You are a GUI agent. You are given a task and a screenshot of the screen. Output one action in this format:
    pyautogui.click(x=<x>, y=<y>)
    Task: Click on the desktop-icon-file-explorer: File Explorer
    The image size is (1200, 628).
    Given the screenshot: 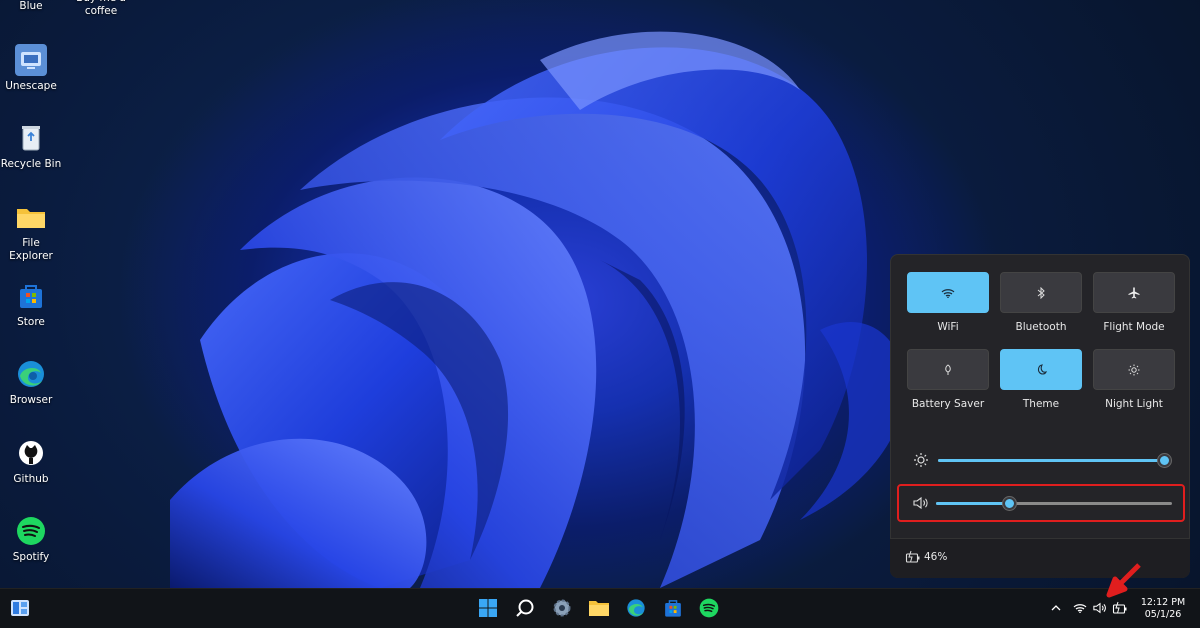 What is the action you would take?
    pyautogui.click(x=31, y=232)
    